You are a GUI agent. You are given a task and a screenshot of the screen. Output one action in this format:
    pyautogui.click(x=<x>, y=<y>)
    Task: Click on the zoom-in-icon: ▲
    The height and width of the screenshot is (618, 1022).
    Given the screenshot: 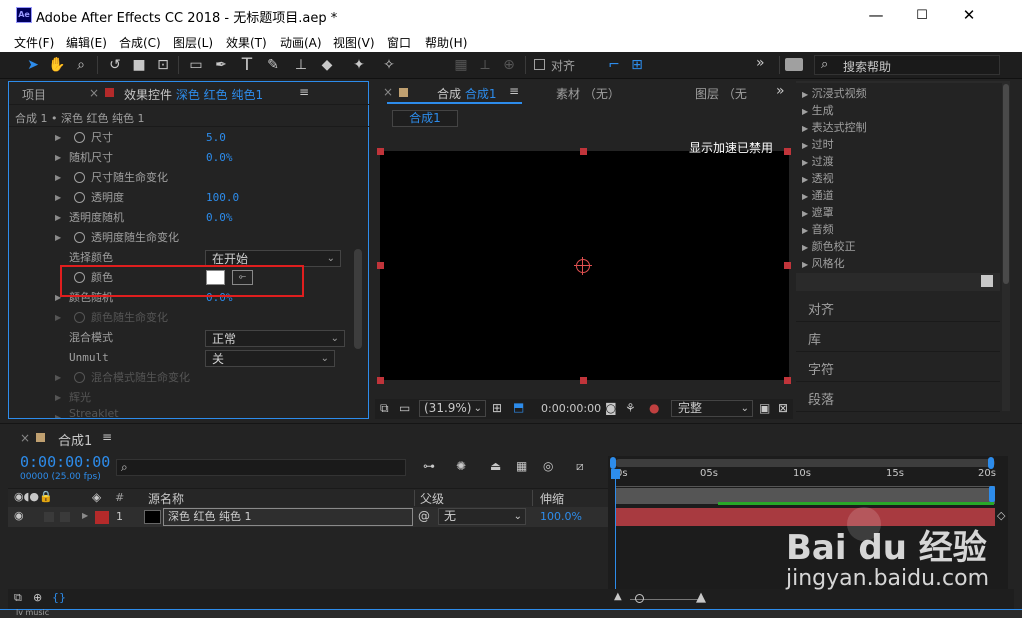 What is the action you would take?
    pyautogui.click(x=701, y=597)
    